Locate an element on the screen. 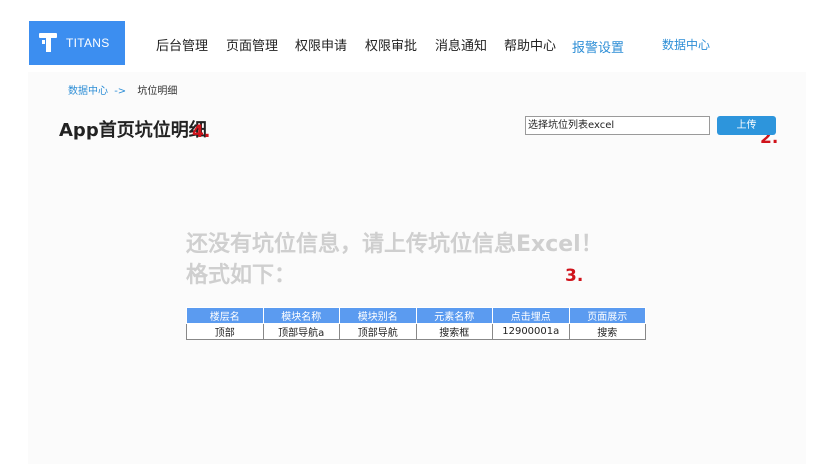 The height and width of the screenshot is (464, 835). empty-state-message: 还没有坑位信息，请上传坑位信息Excel！ 格式如下： is located at coordinates (421, 260).